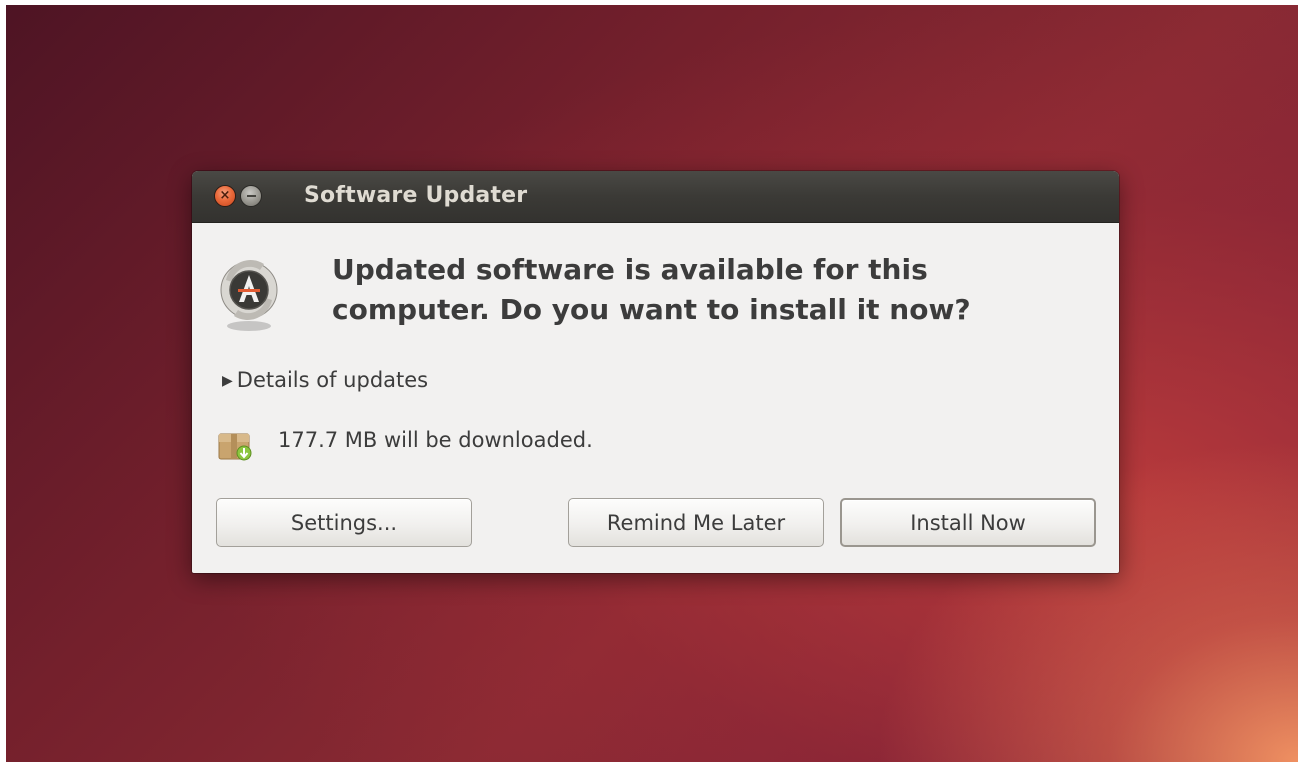 The height and width of the screenshot is (765, 1301). I want to click on details-label: Details of updates, so click(332, 380).